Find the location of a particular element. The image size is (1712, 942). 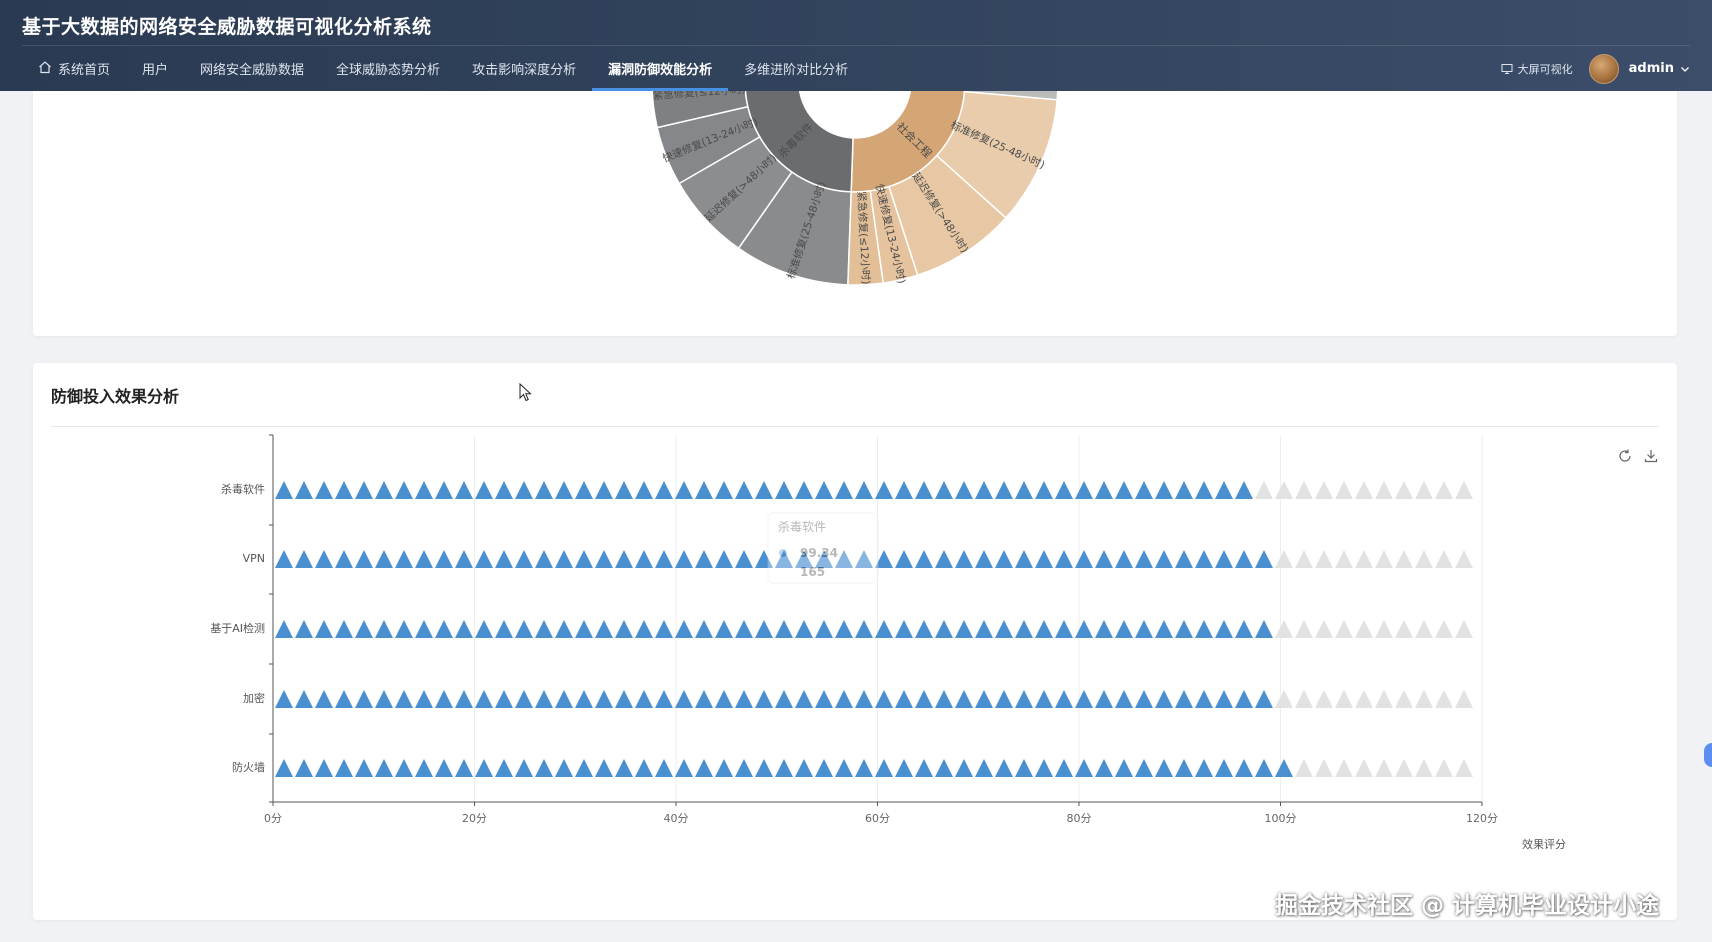

tooltip-marker is located at coordinates (783, 553).